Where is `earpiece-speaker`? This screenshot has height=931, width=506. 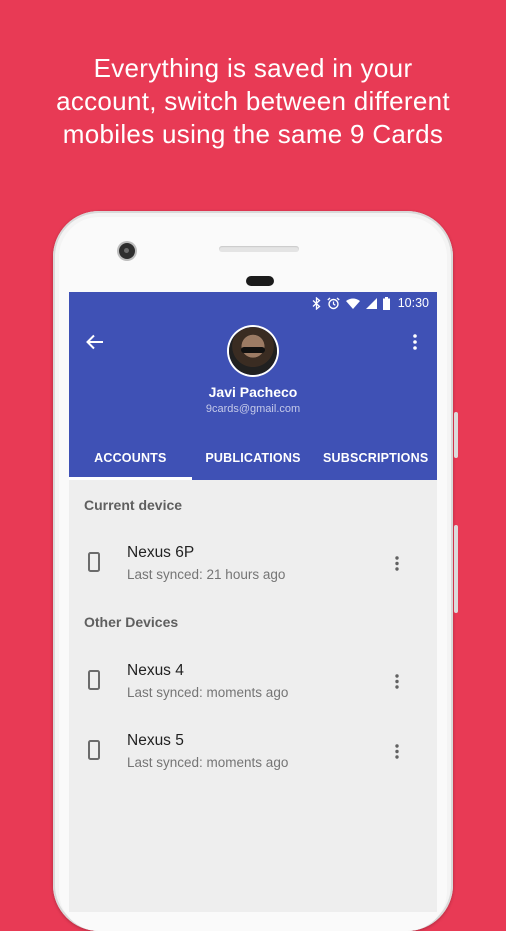
earpiece-speaker is located at coordinates (259, 249).